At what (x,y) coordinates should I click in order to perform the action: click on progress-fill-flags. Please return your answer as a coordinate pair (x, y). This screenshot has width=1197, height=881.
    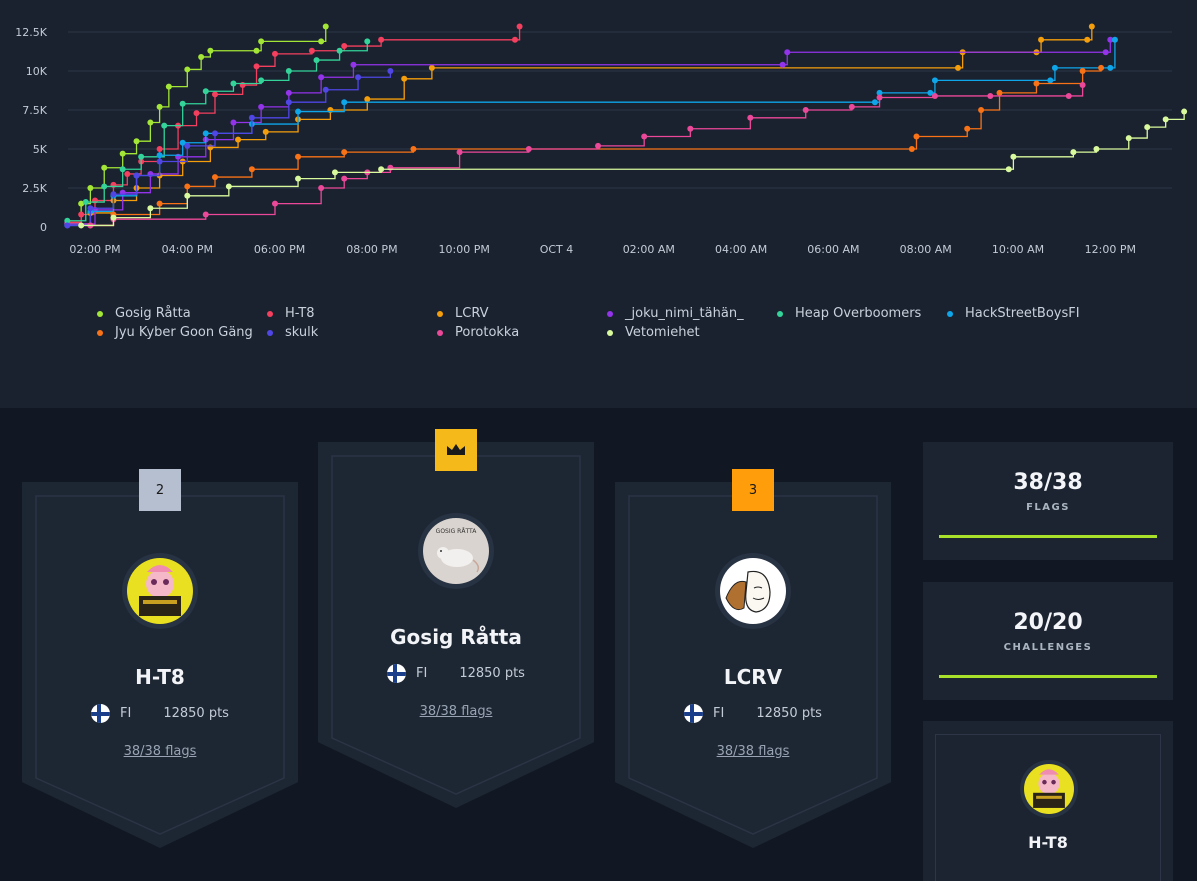
    Looking at the image, I should click on (1048, 536).